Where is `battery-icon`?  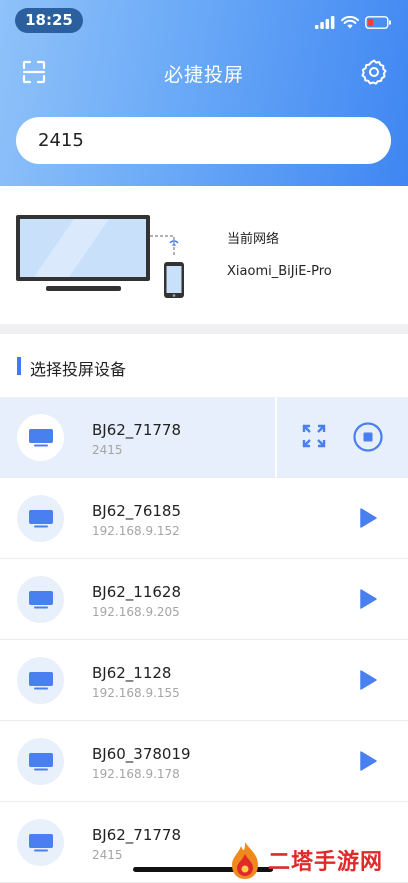
battery-icon is located at coordinates (378, 22).